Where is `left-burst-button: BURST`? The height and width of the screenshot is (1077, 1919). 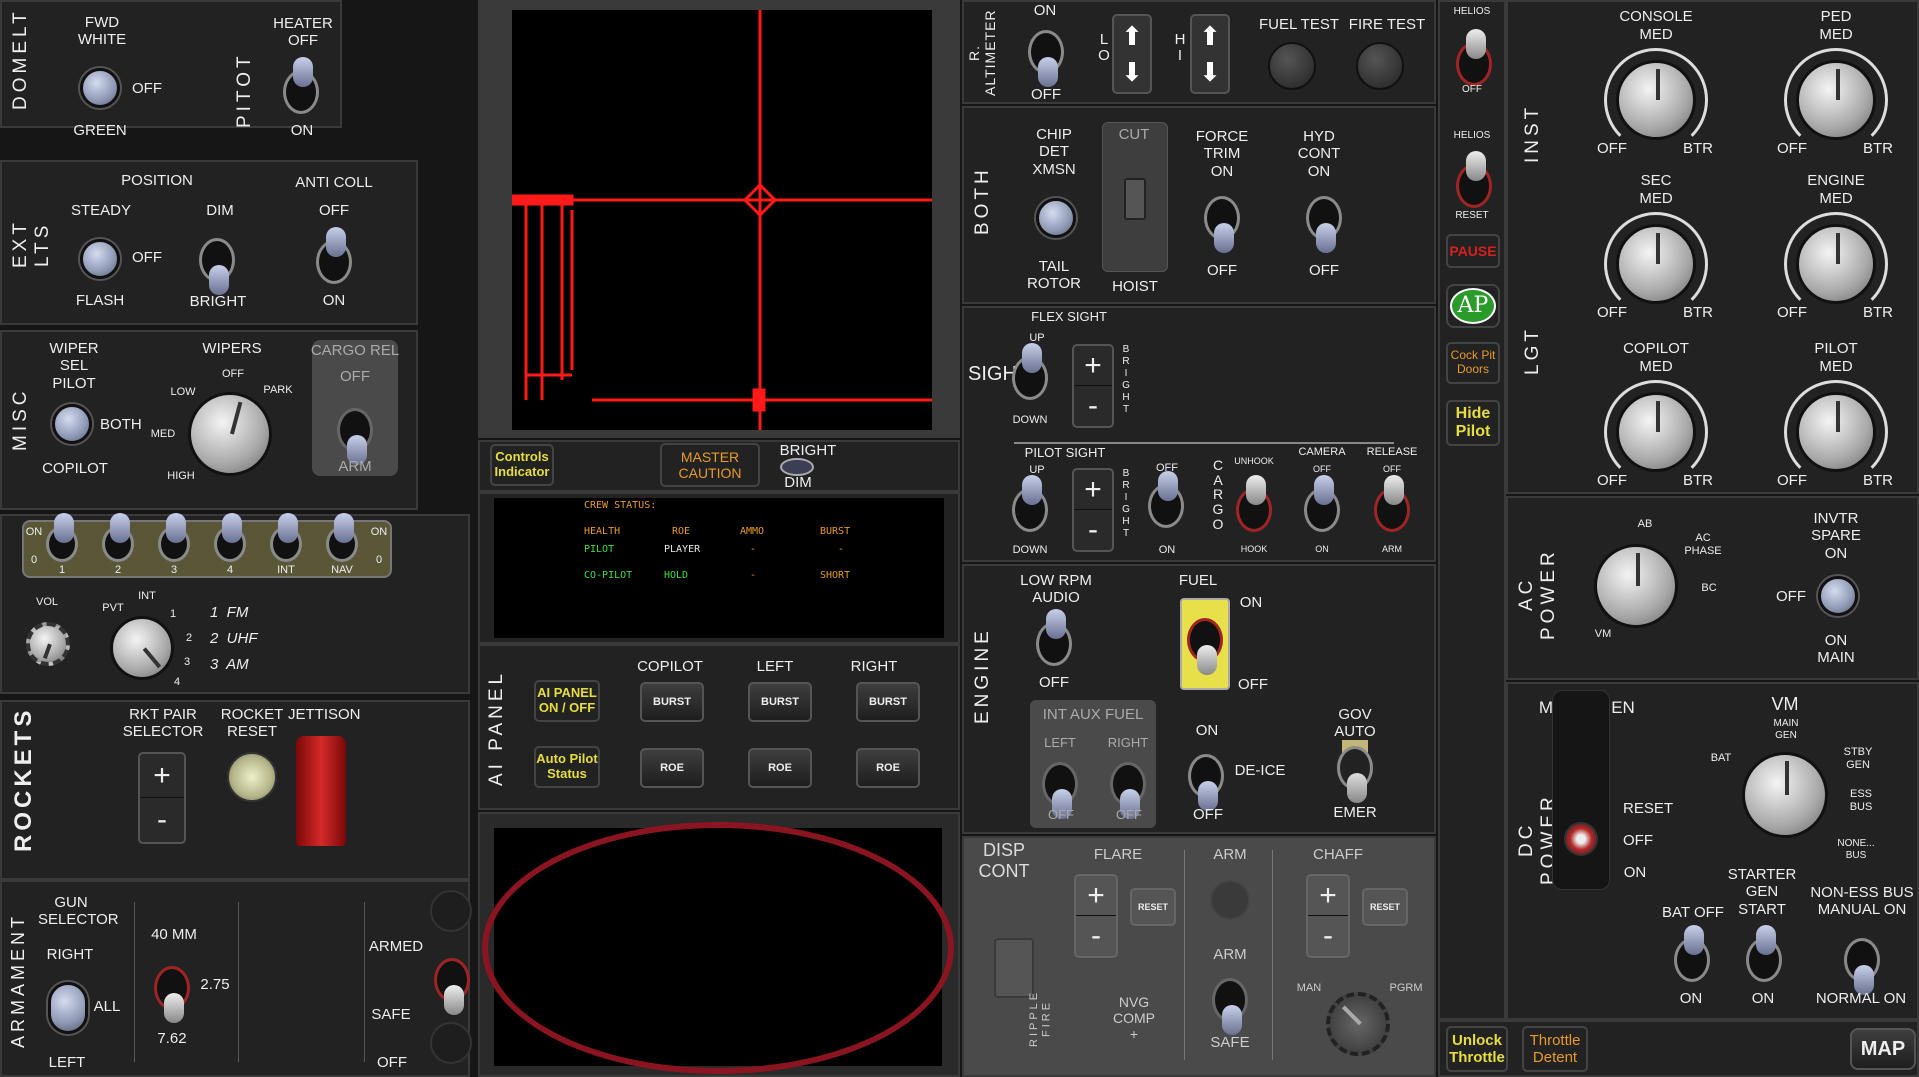 left-burst-button: BURST is located at coordinates (780, 702).